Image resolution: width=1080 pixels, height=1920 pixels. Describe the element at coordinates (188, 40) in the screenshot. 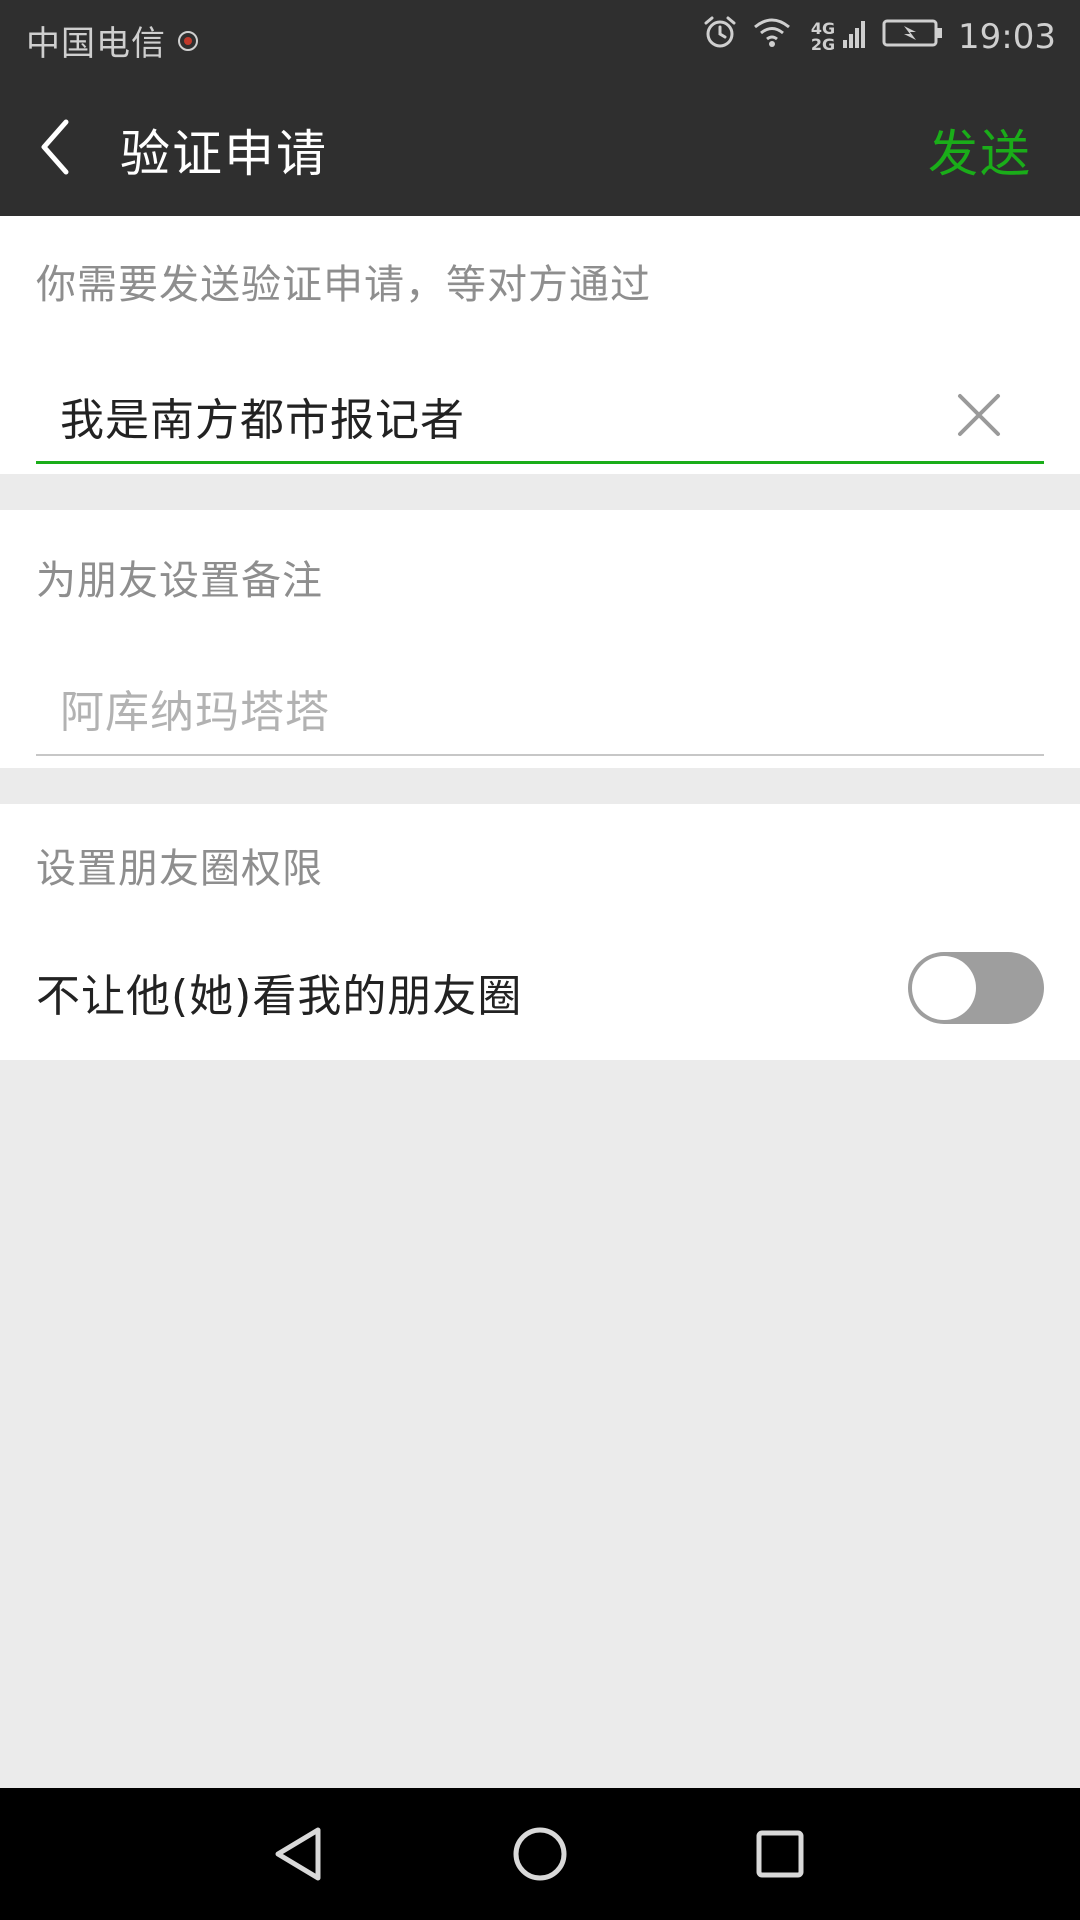

I see `carrier-badge-icon` at that location.